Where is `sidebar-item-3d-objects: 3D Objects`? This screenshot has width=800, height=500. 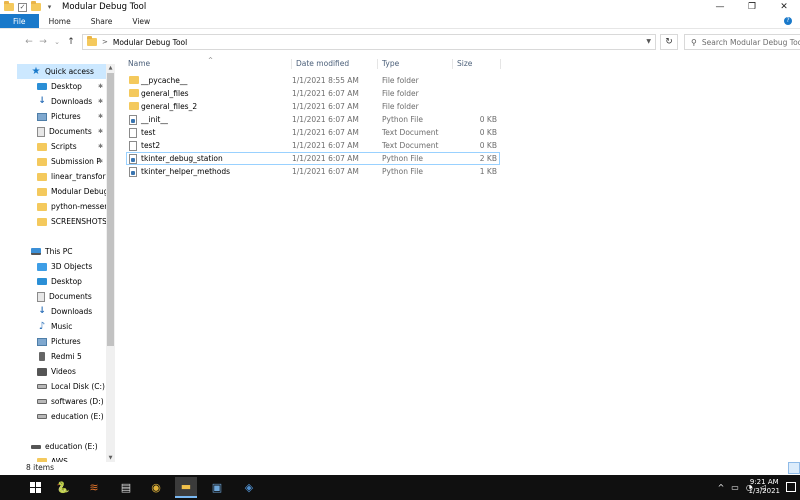 sidebar-item-3d-objects: 3D Objects is located at coordinates (66, 266).